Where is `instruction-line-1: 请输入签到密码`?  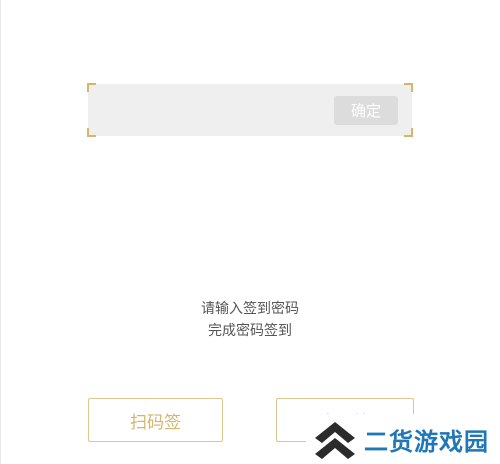
instruction-line-1: 请输入签到密码 is located at coordinates (250, 309).